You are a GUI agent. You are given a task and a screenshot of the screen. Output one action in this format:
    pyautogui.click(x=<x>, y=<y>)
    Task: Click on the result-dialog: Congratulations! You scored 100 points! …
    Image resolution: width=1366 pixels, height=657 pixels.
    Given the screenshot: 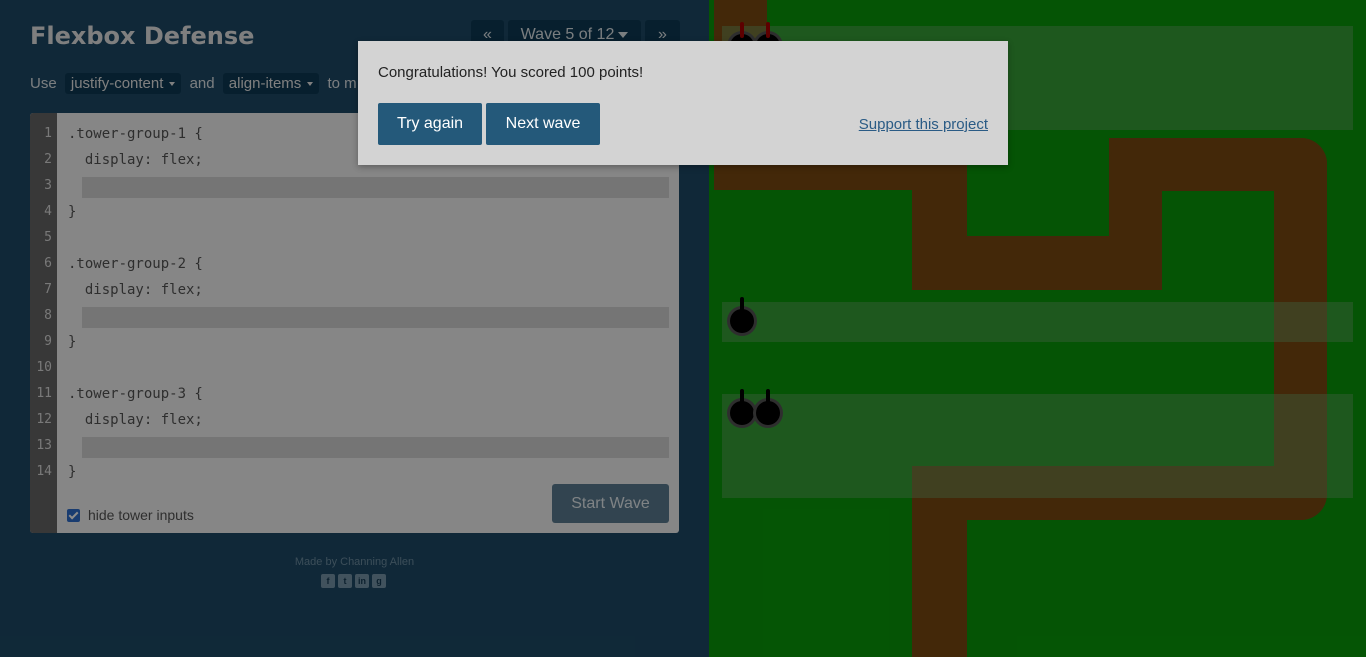 What is the action you would take?
    pyautogui.click(x=683, y=103)
    